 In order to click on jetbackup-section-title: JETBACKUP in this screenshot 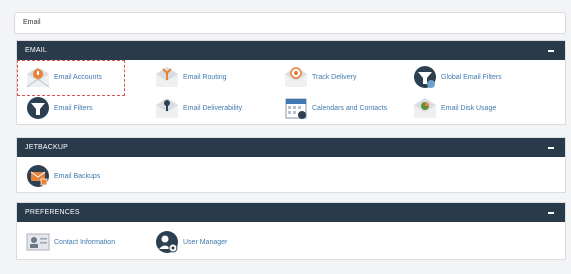, I will do `click(47, 147)`.